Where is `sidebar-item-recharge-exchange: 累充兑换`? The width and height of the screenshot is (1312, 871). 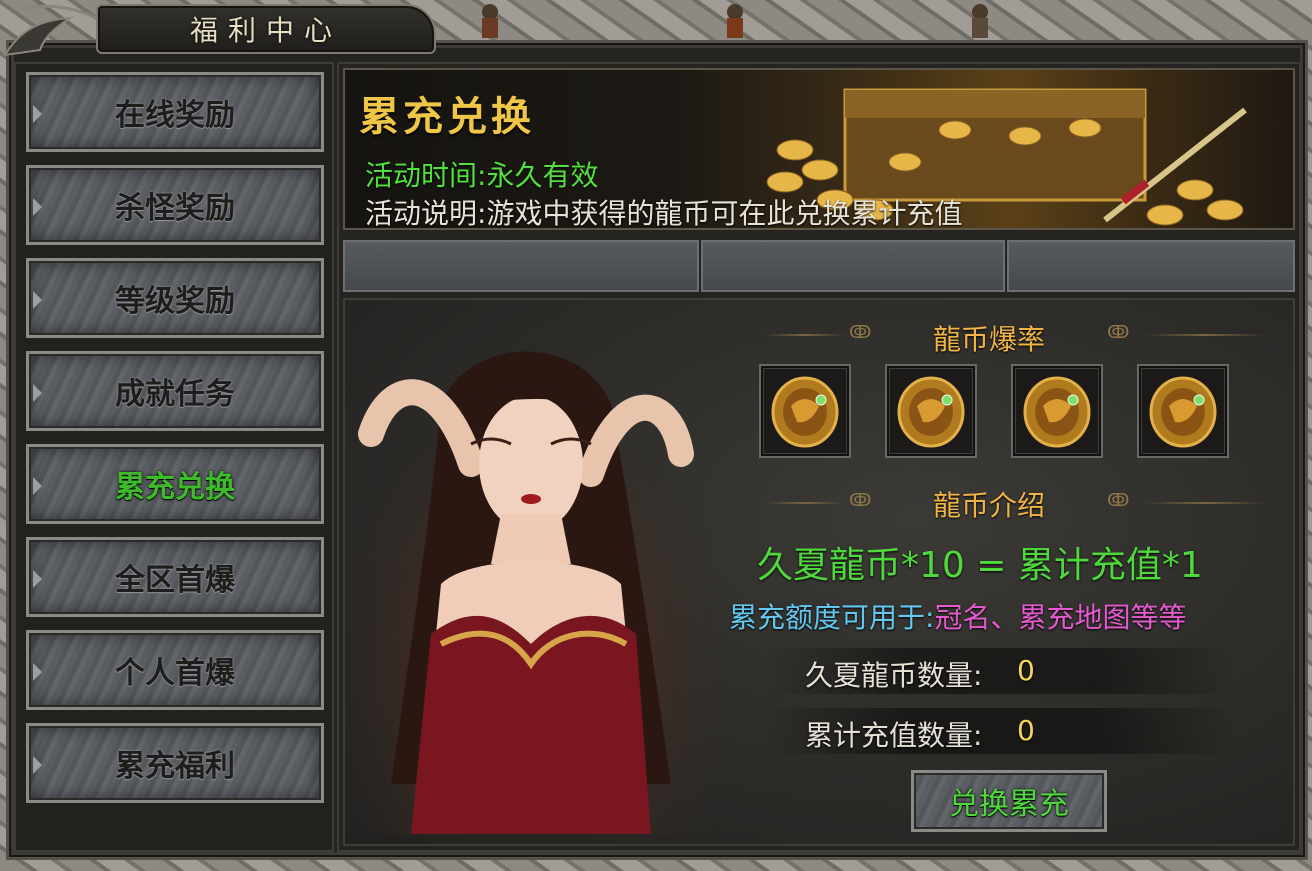
sidebar-item-recharge-exchange: 累充兑换 is located at coordinates (175, 484).